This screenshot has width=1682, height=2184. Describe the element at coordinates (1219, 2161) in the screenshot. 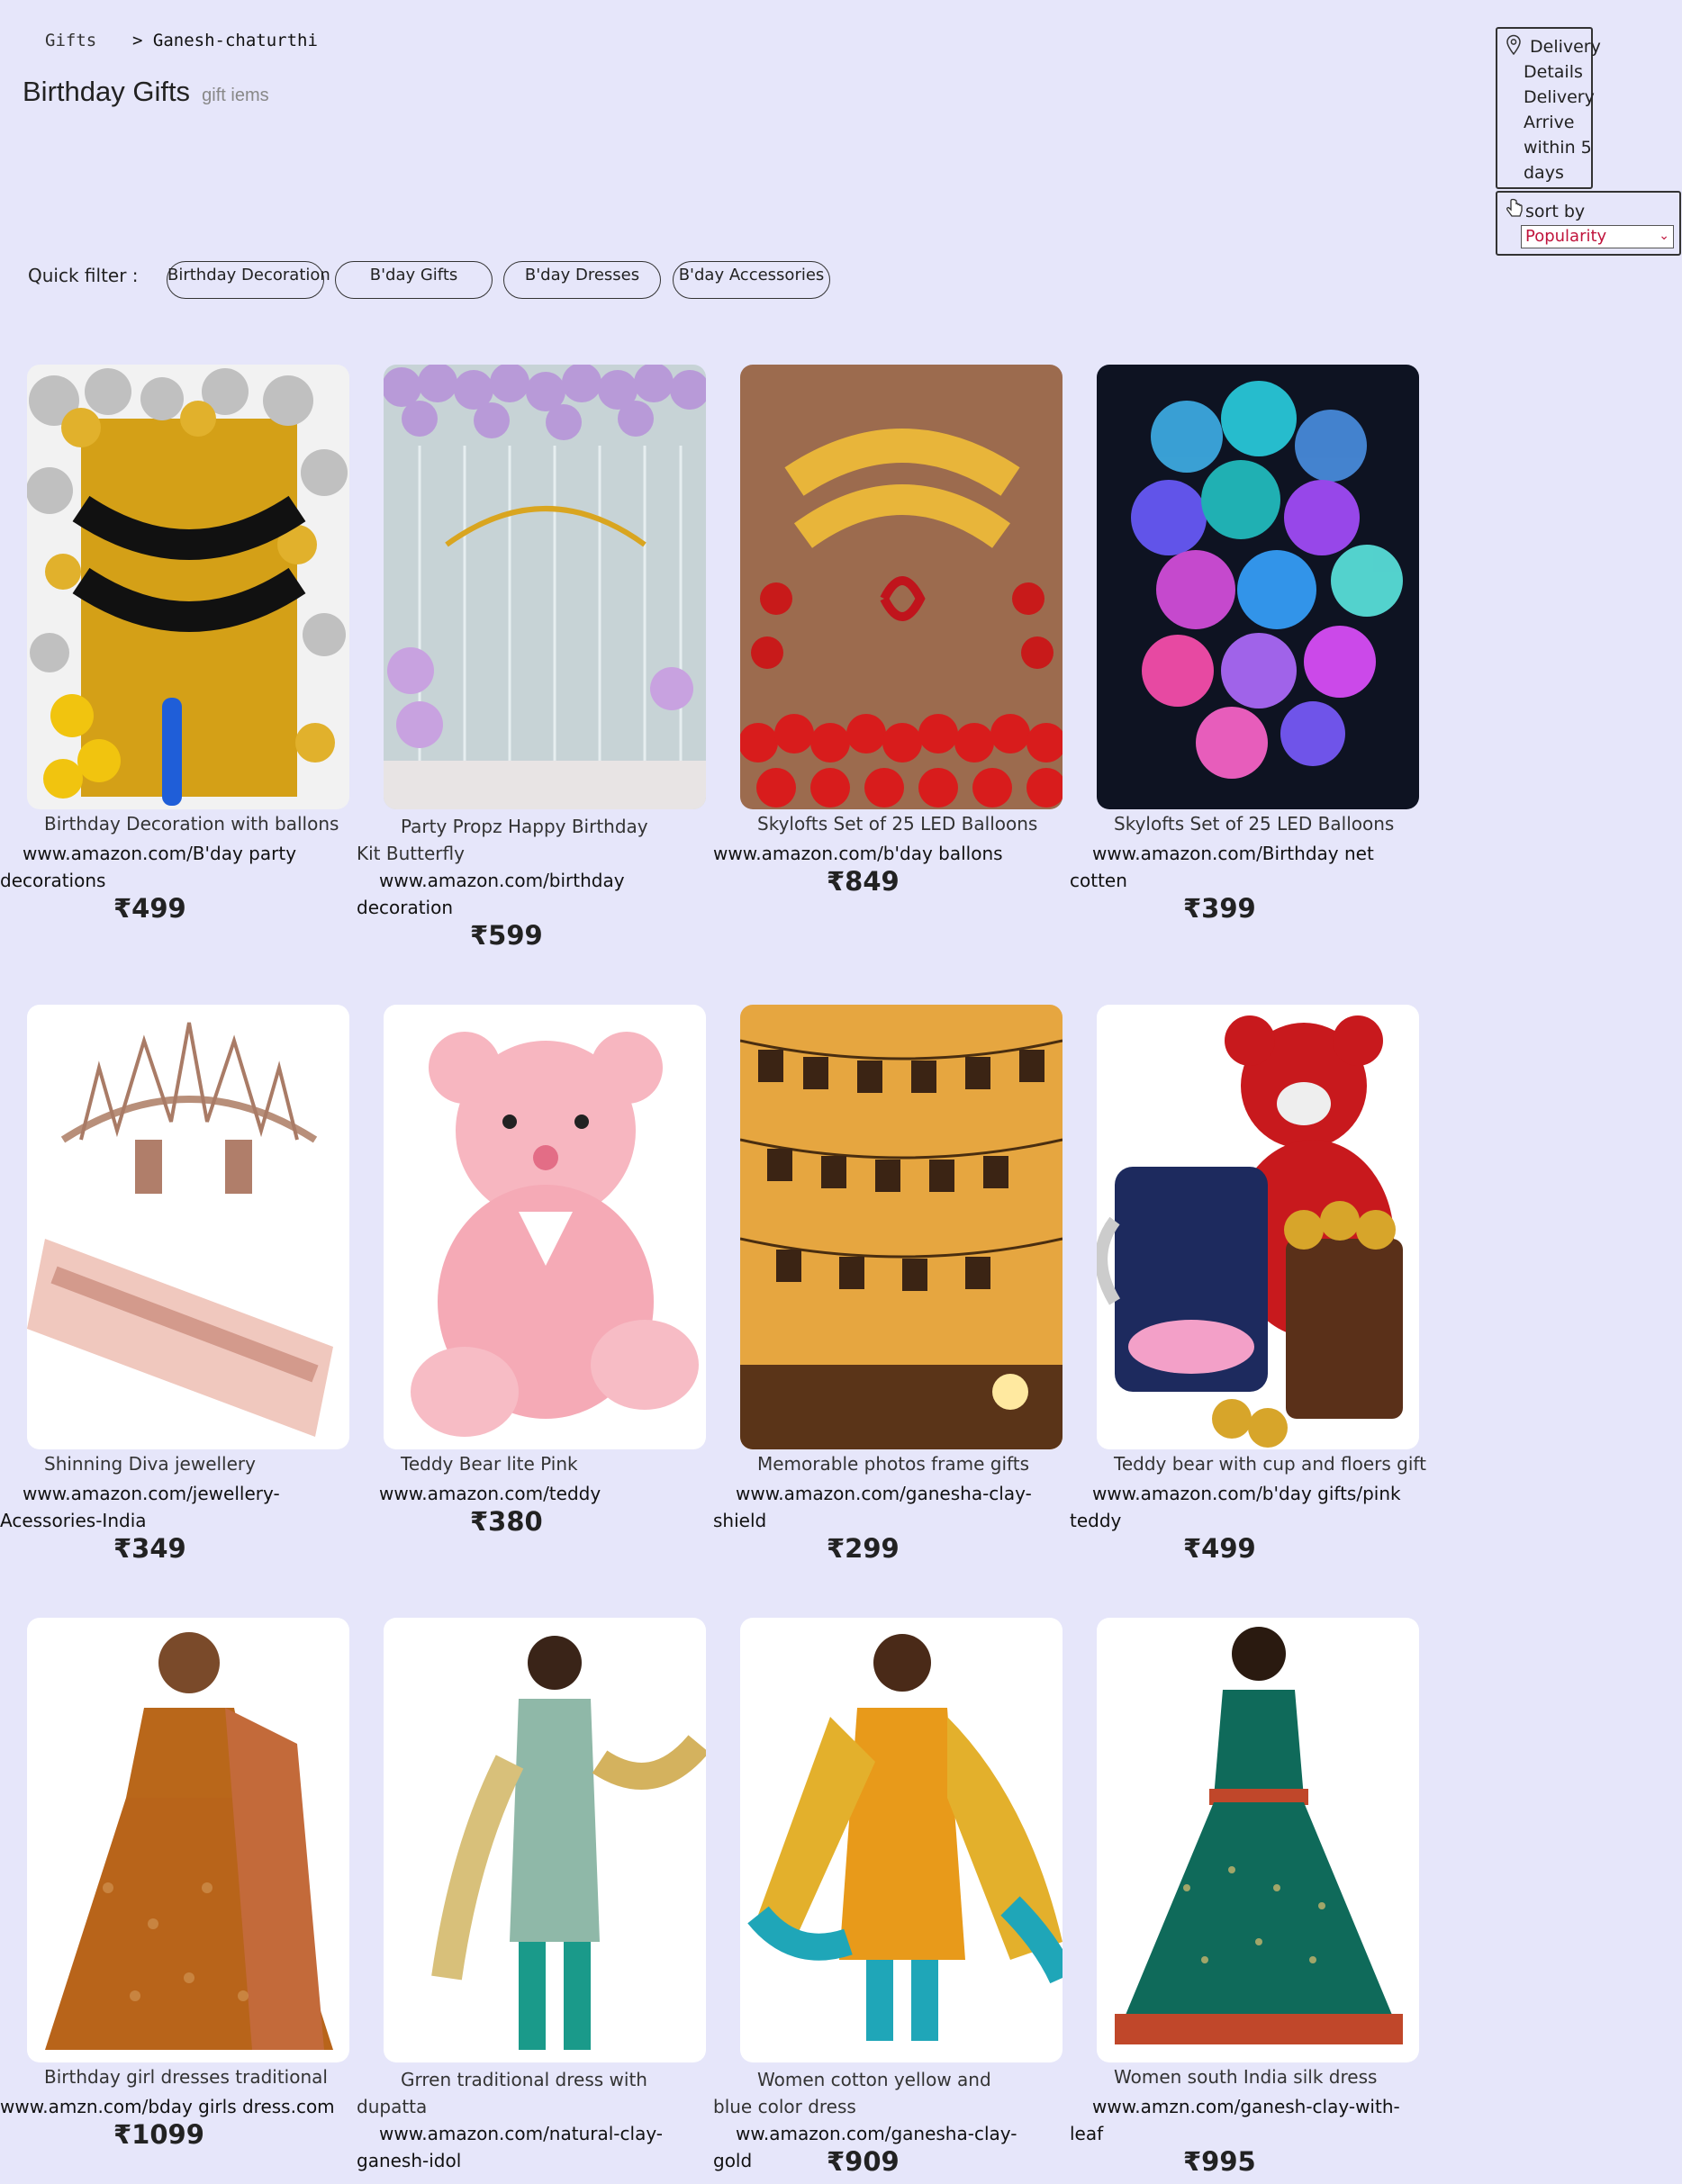

I see `product-price: ₹995` at that location.